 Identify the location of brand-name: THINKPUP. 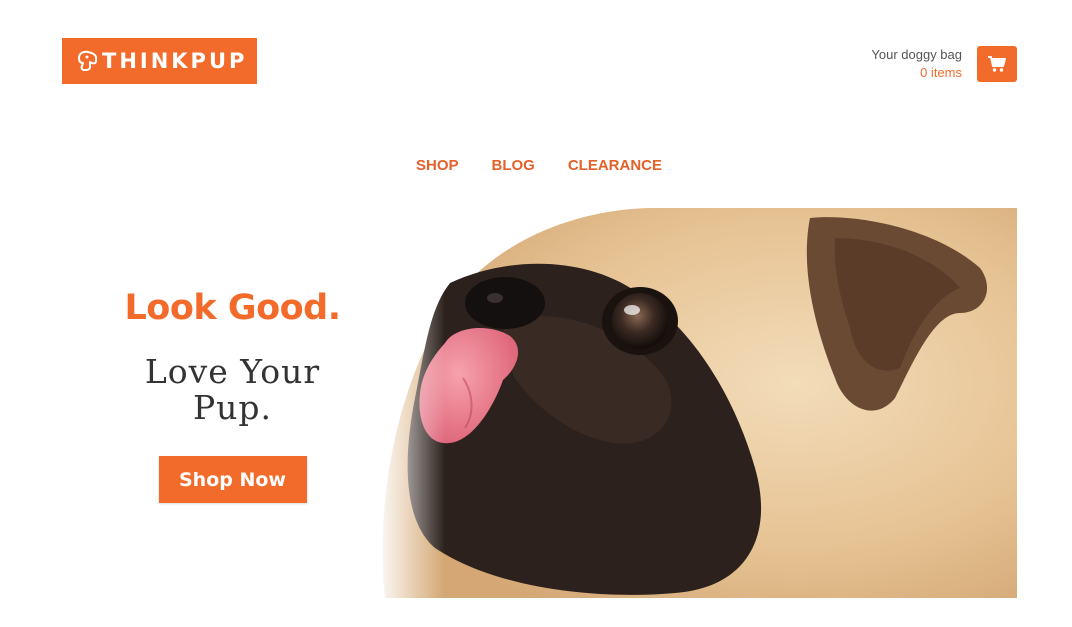
(175, 61).